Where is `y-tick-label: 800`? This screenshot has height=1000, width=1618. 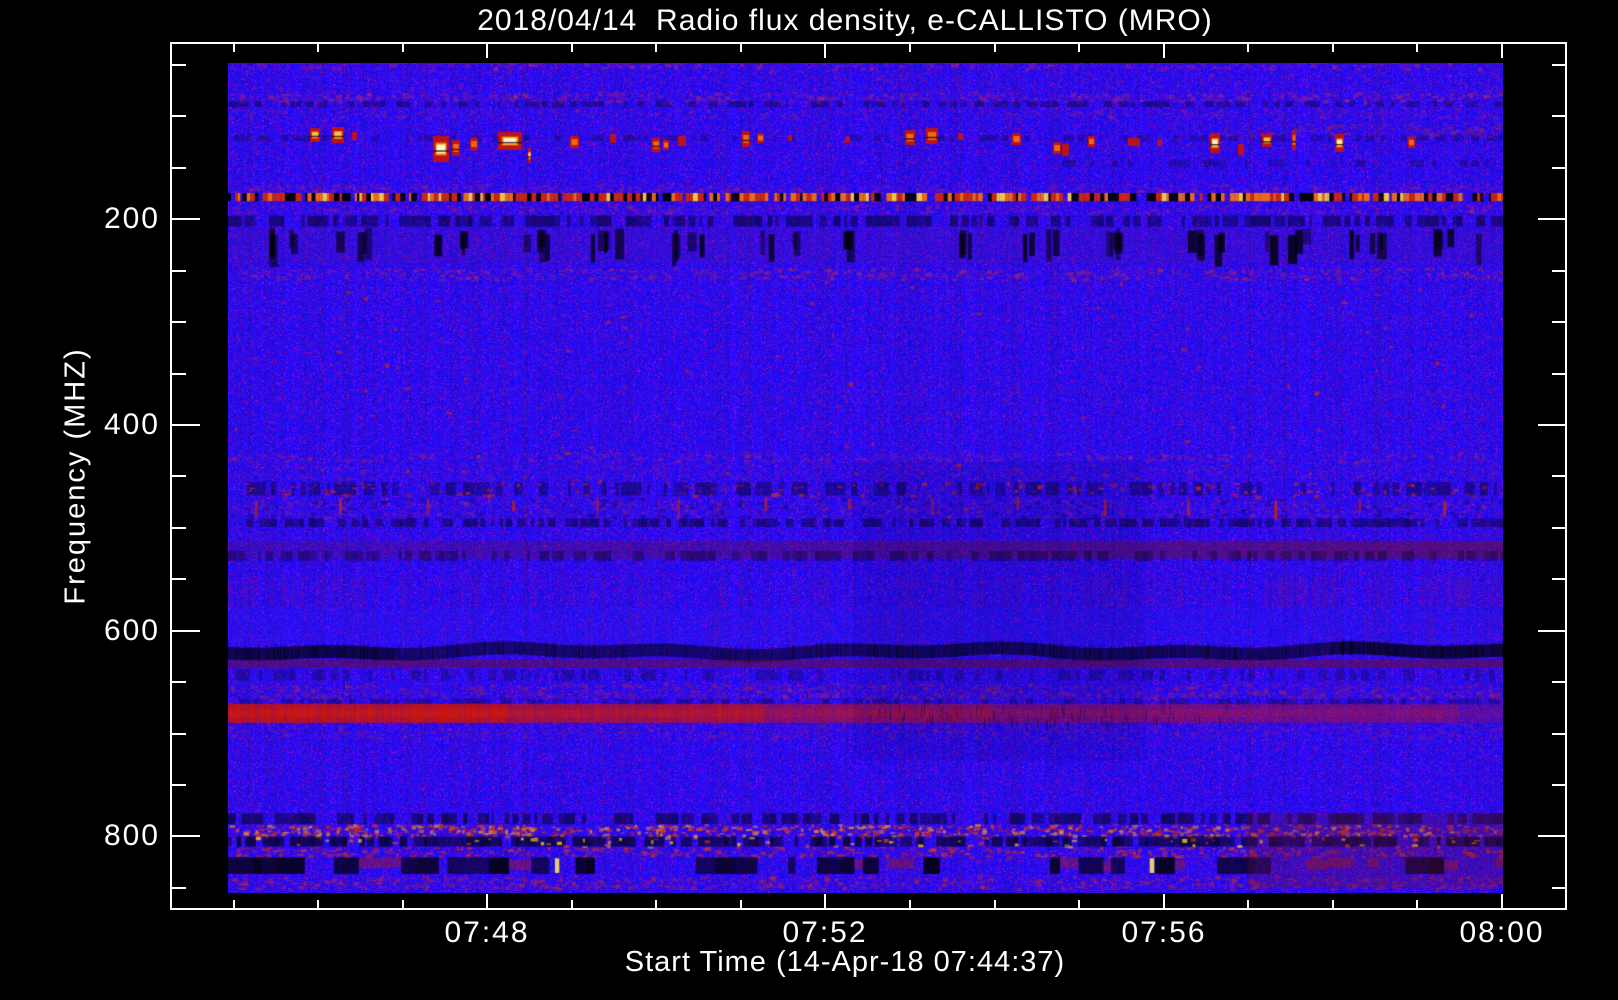 y-tick-label: 800 is located at coordinates (131, 835).